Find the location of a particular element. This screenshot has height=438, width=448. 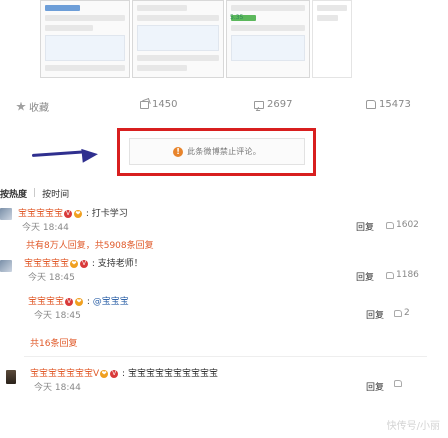

tab-by-hot: 按热度 is located at coordinates (13, 193).